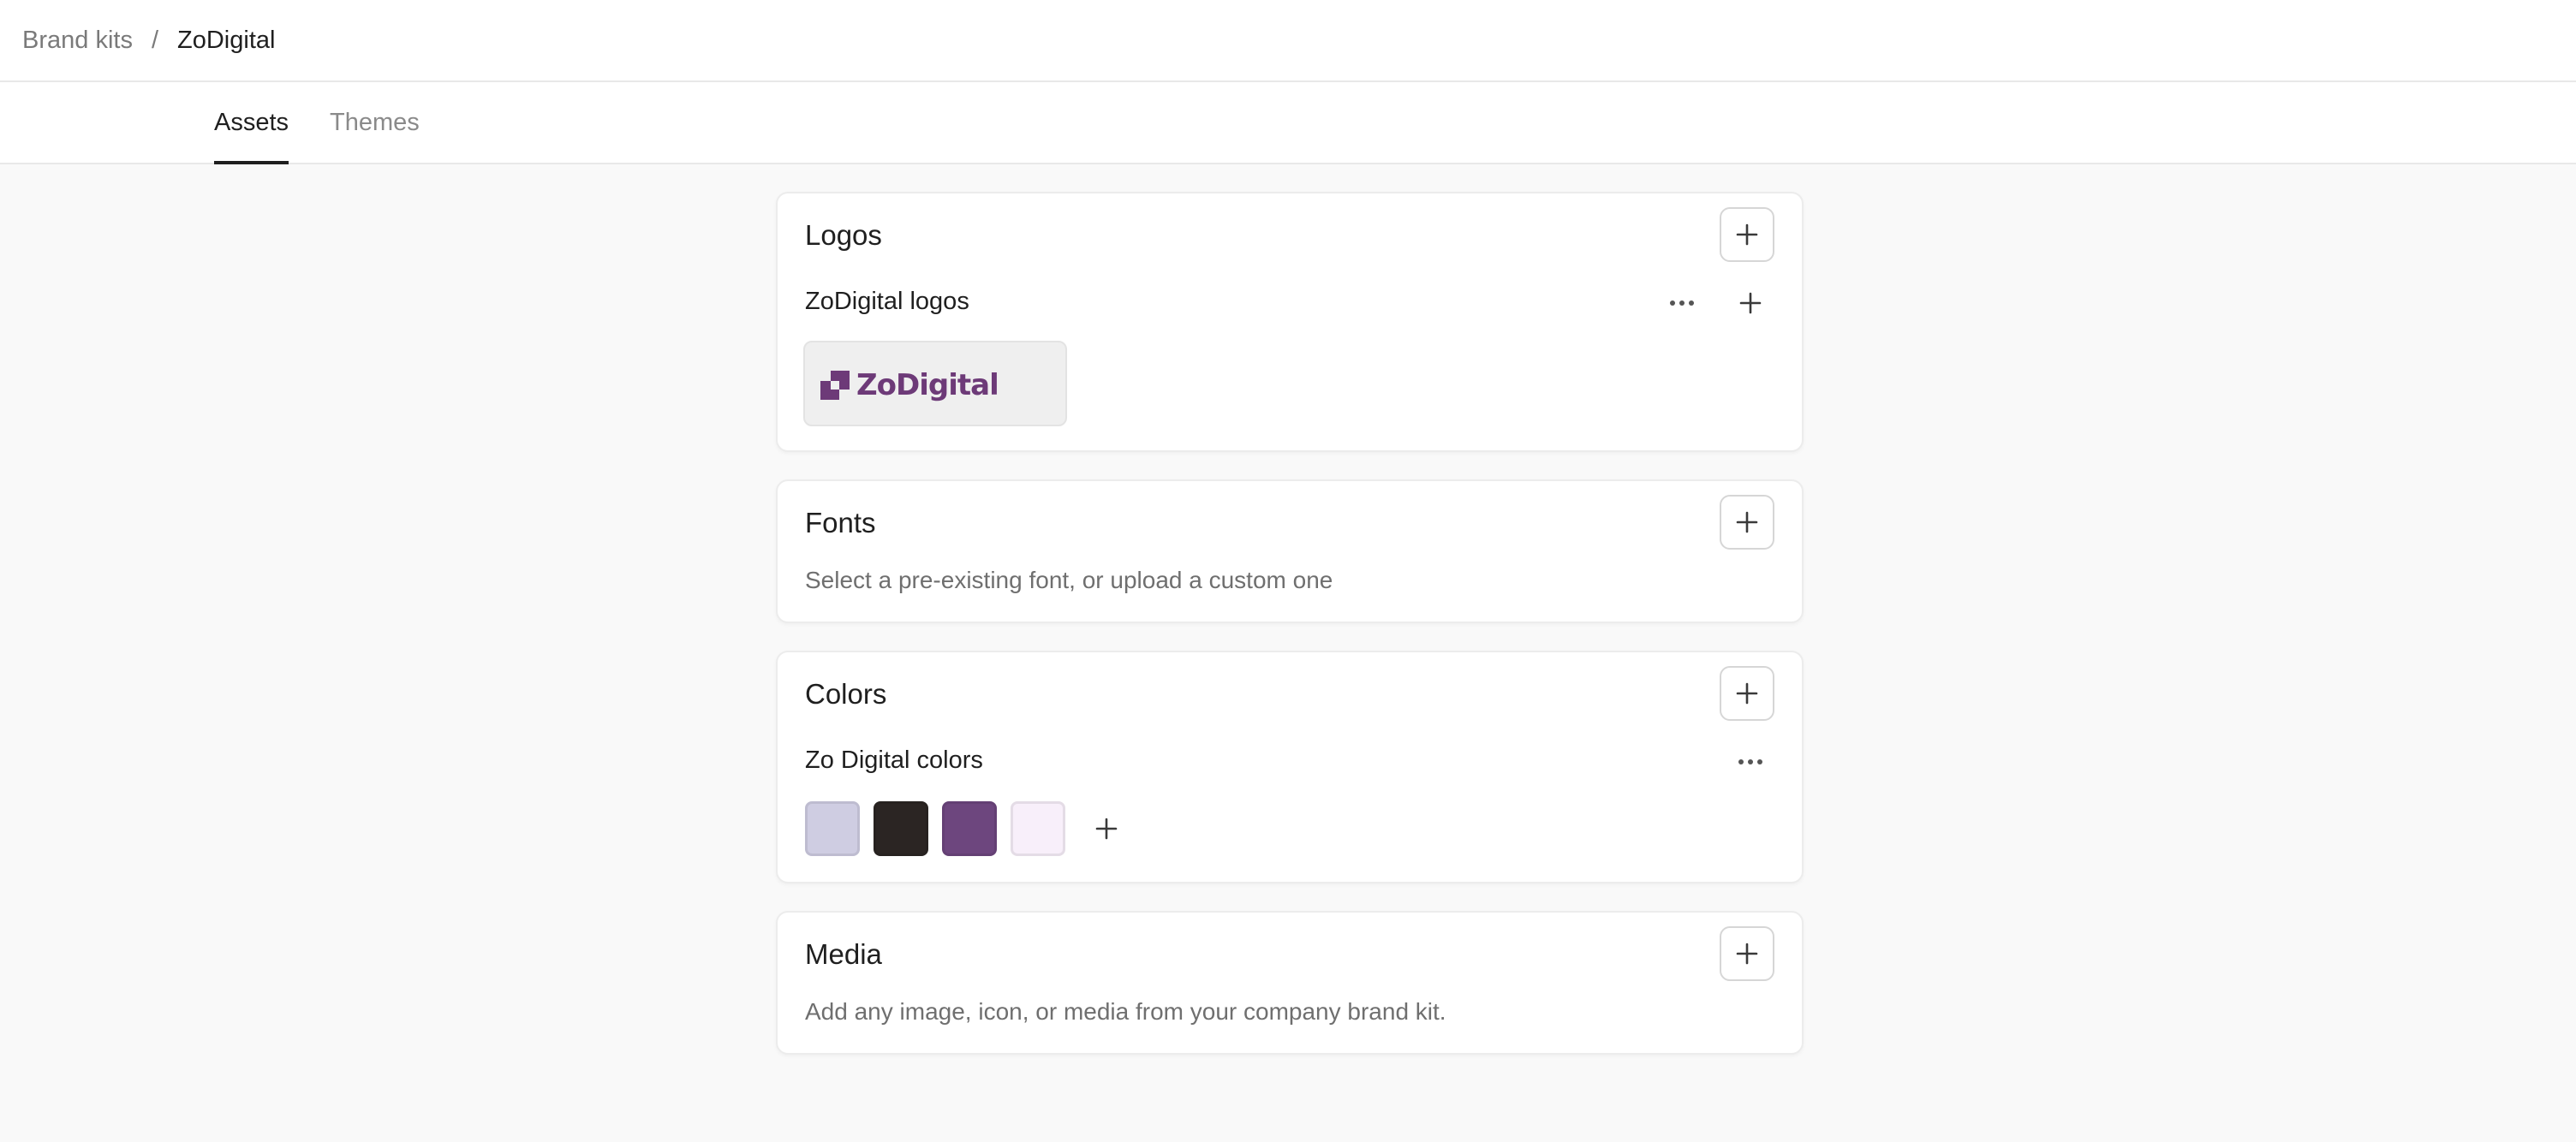  Describe the element at coordinates (1288, 41) in the screenshot. I see `top-bar: Brand kits / ZoDigital` at that location.